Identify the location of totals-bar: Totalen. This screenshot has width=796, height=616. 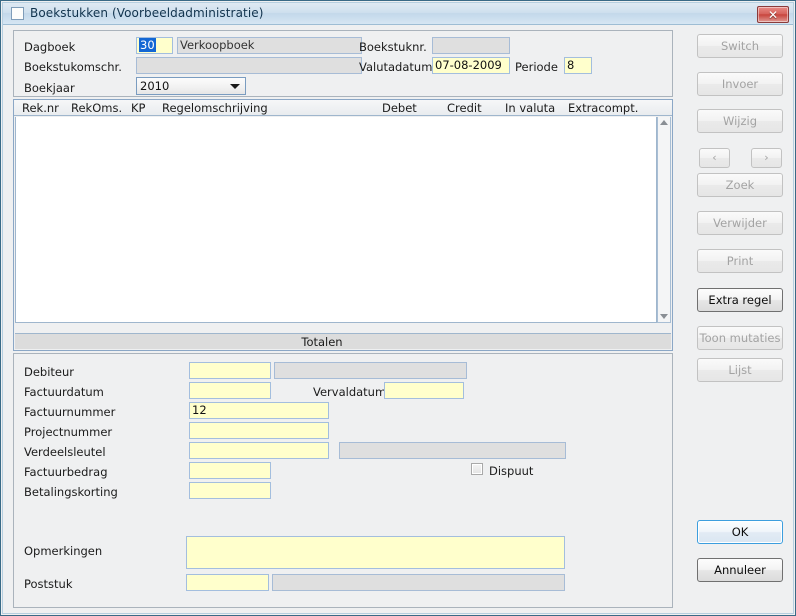
(343, 341).